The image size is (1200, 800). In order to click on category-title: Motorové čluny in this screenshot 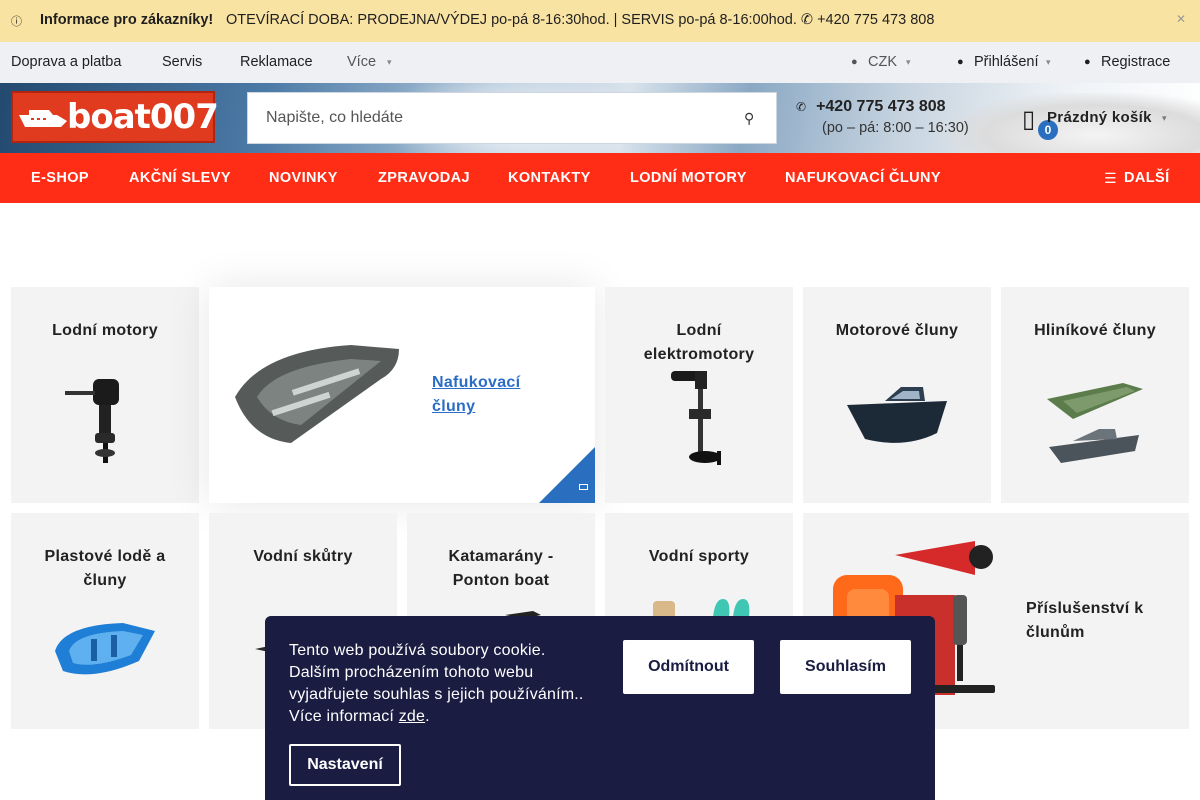, I will do `click(897, 330)`.